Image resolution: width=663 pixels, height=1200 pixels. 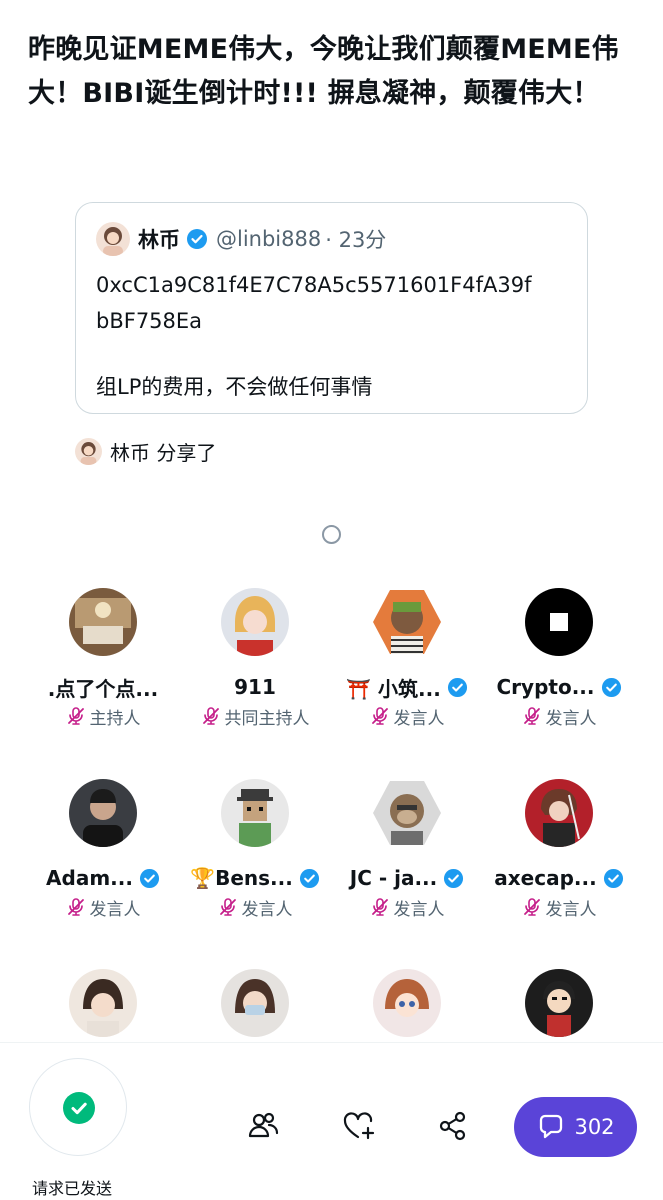 I want to click on request-sent-button, so click(x=78, y=1107).